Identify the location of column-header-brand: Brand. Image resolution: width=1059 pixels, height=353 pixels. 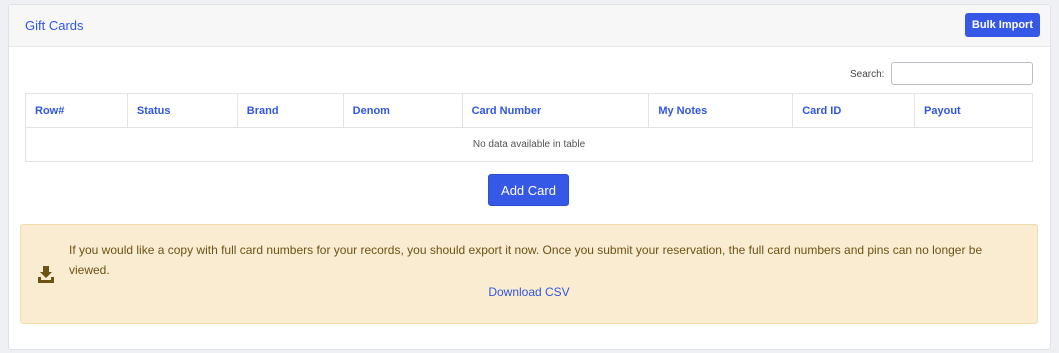
(290, 110).